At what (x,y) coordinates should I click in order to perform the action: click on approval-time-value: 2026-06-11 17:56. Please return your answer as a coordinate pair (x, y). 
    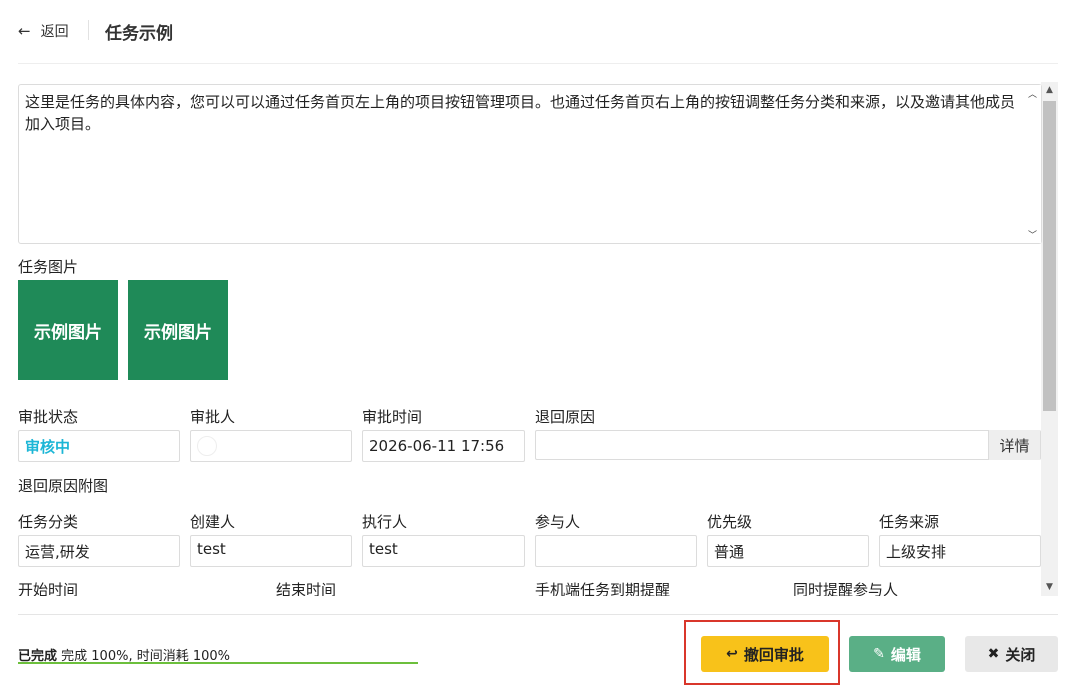
    Looking at the image, I should click on (437, 446).